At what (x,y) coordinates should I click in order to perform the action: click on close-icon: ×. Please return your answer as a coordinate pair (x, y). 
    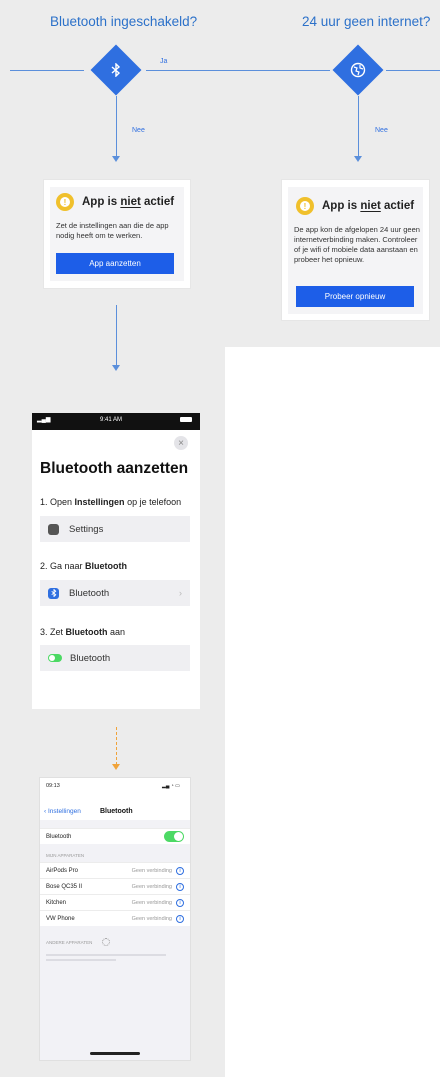
    Looking at the image, I should click on (181, 443).